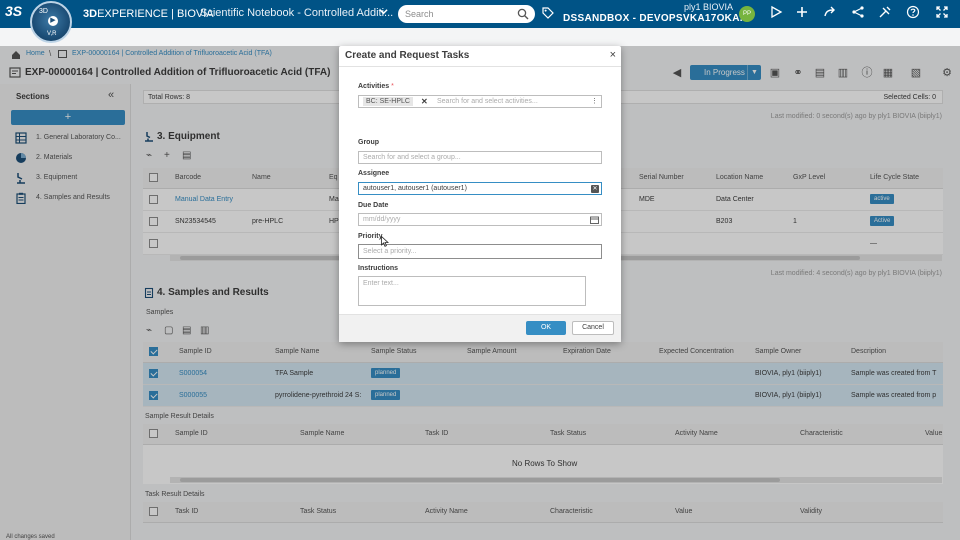 The image size is (960, 540). Describe the element at coordinates (480, 188) in the screenshot. I see `assignee-field: autouser1, autouser1 (autouser1) ✕` at that location.